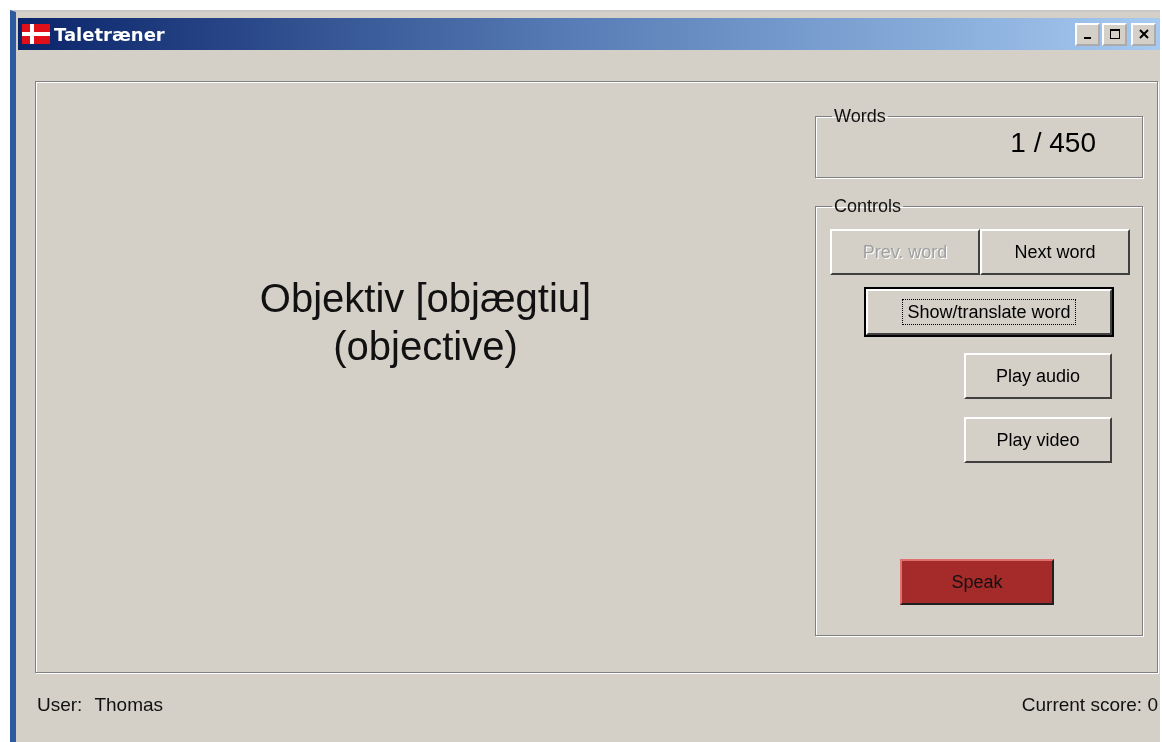 The width and height of the screenshot is (1162, 742). I want to click on action-button: Show/translate word, so click(989, 312).